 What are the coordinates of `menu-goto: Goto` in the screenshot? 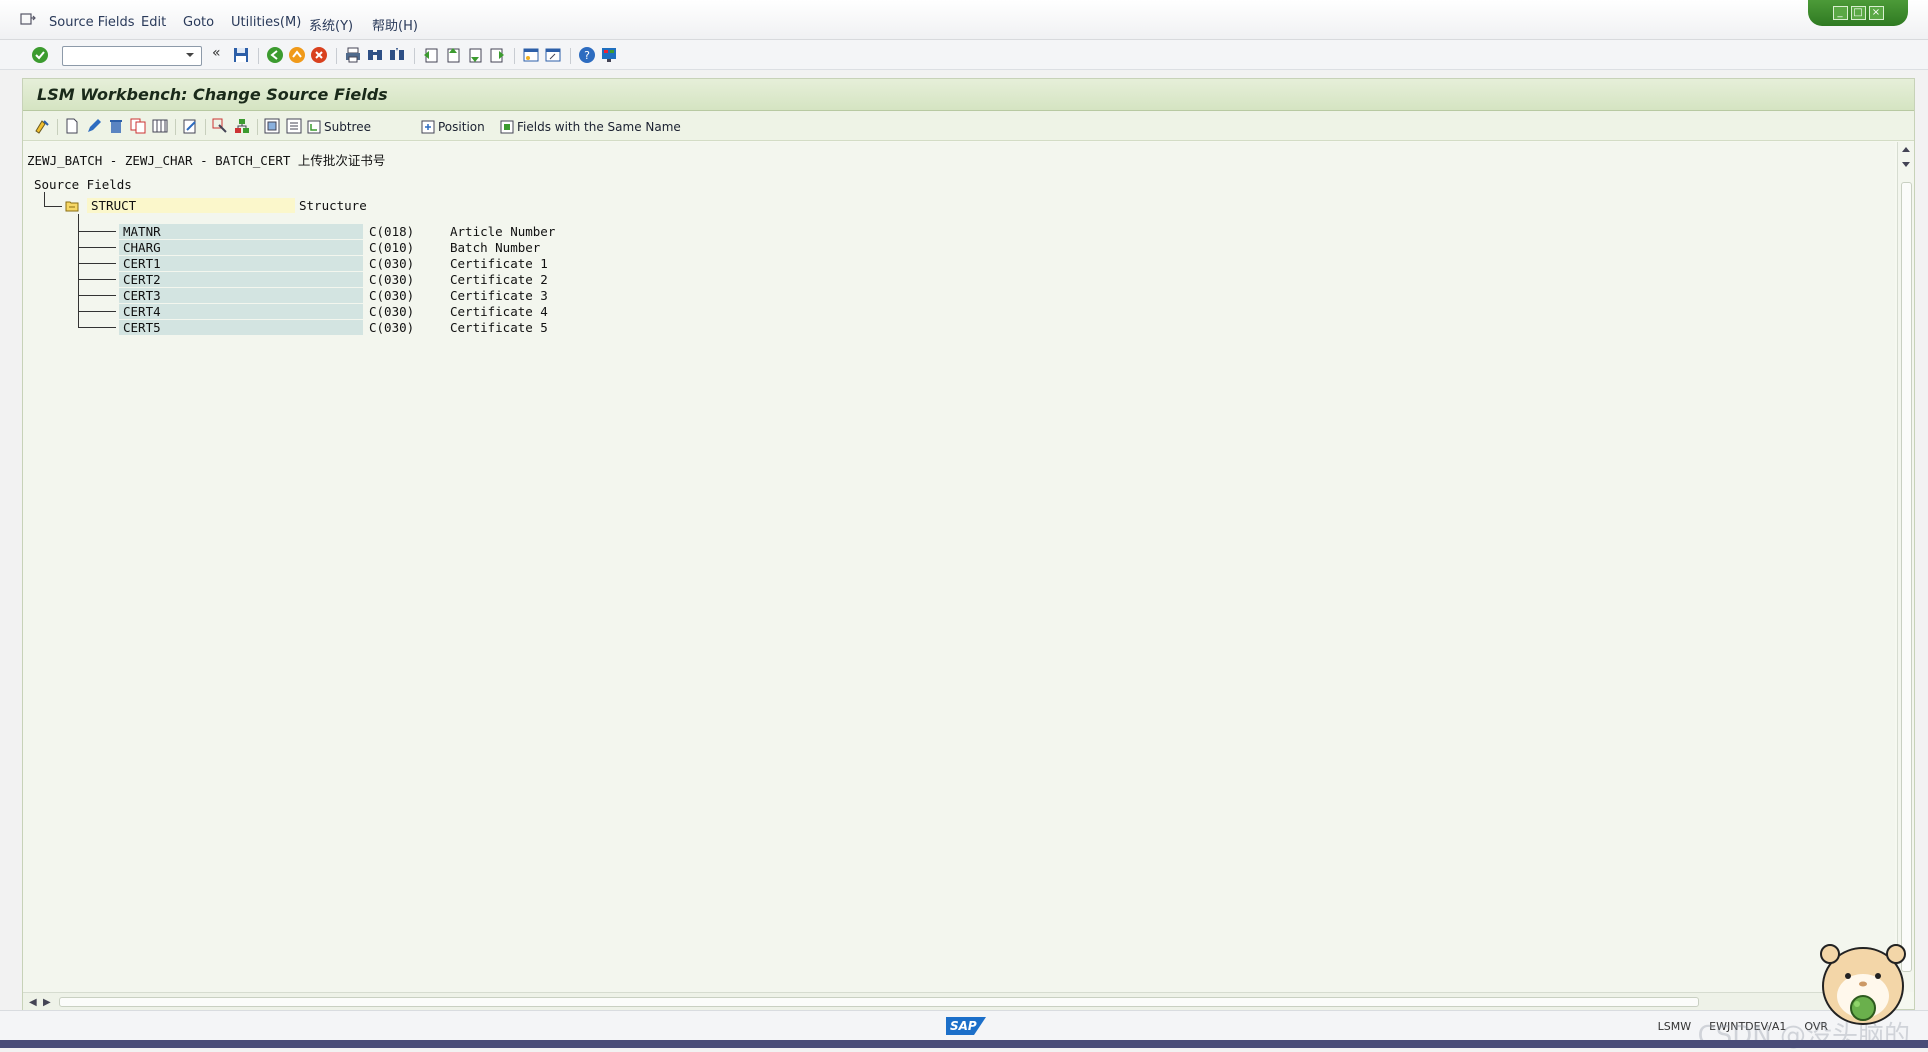 It's located at (198, 22).